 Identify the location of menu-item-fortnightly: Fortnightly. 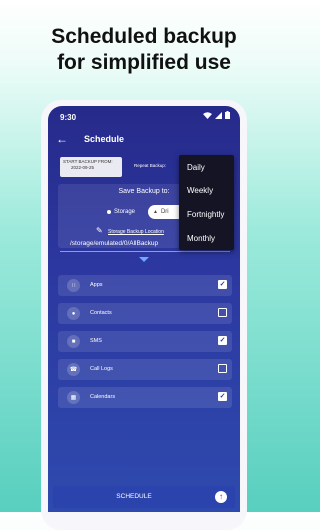
(205, 214).